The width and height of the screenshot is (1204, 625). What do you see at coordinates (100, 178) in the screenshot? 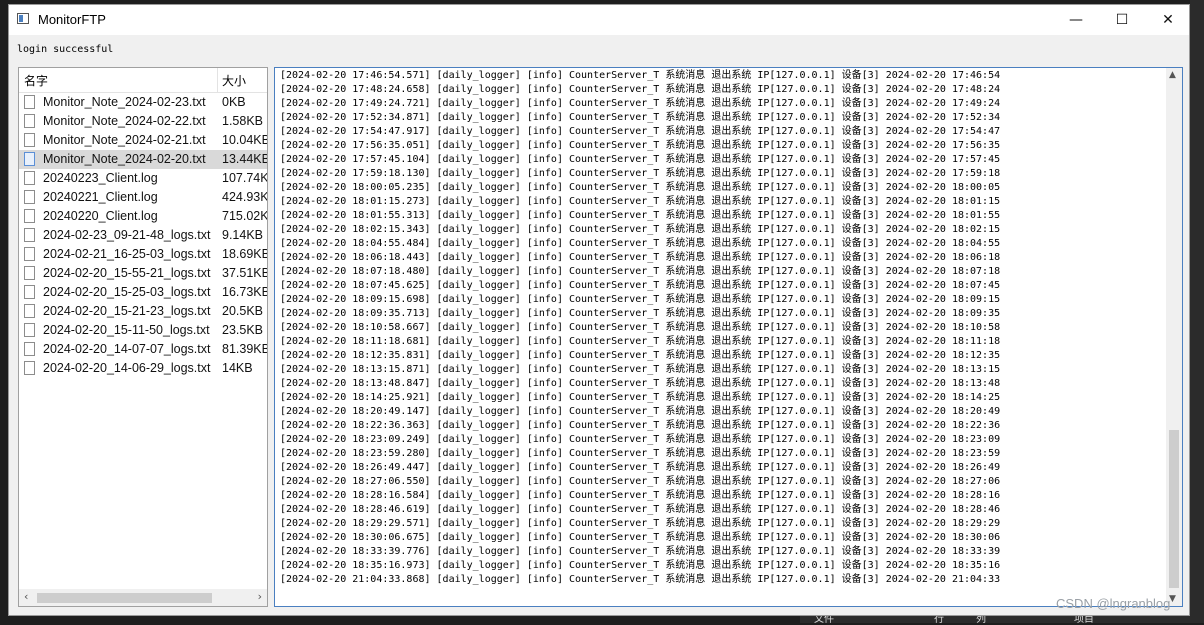
I see `file-name: 20240223_Client.log` at bounding box center [100, 178].